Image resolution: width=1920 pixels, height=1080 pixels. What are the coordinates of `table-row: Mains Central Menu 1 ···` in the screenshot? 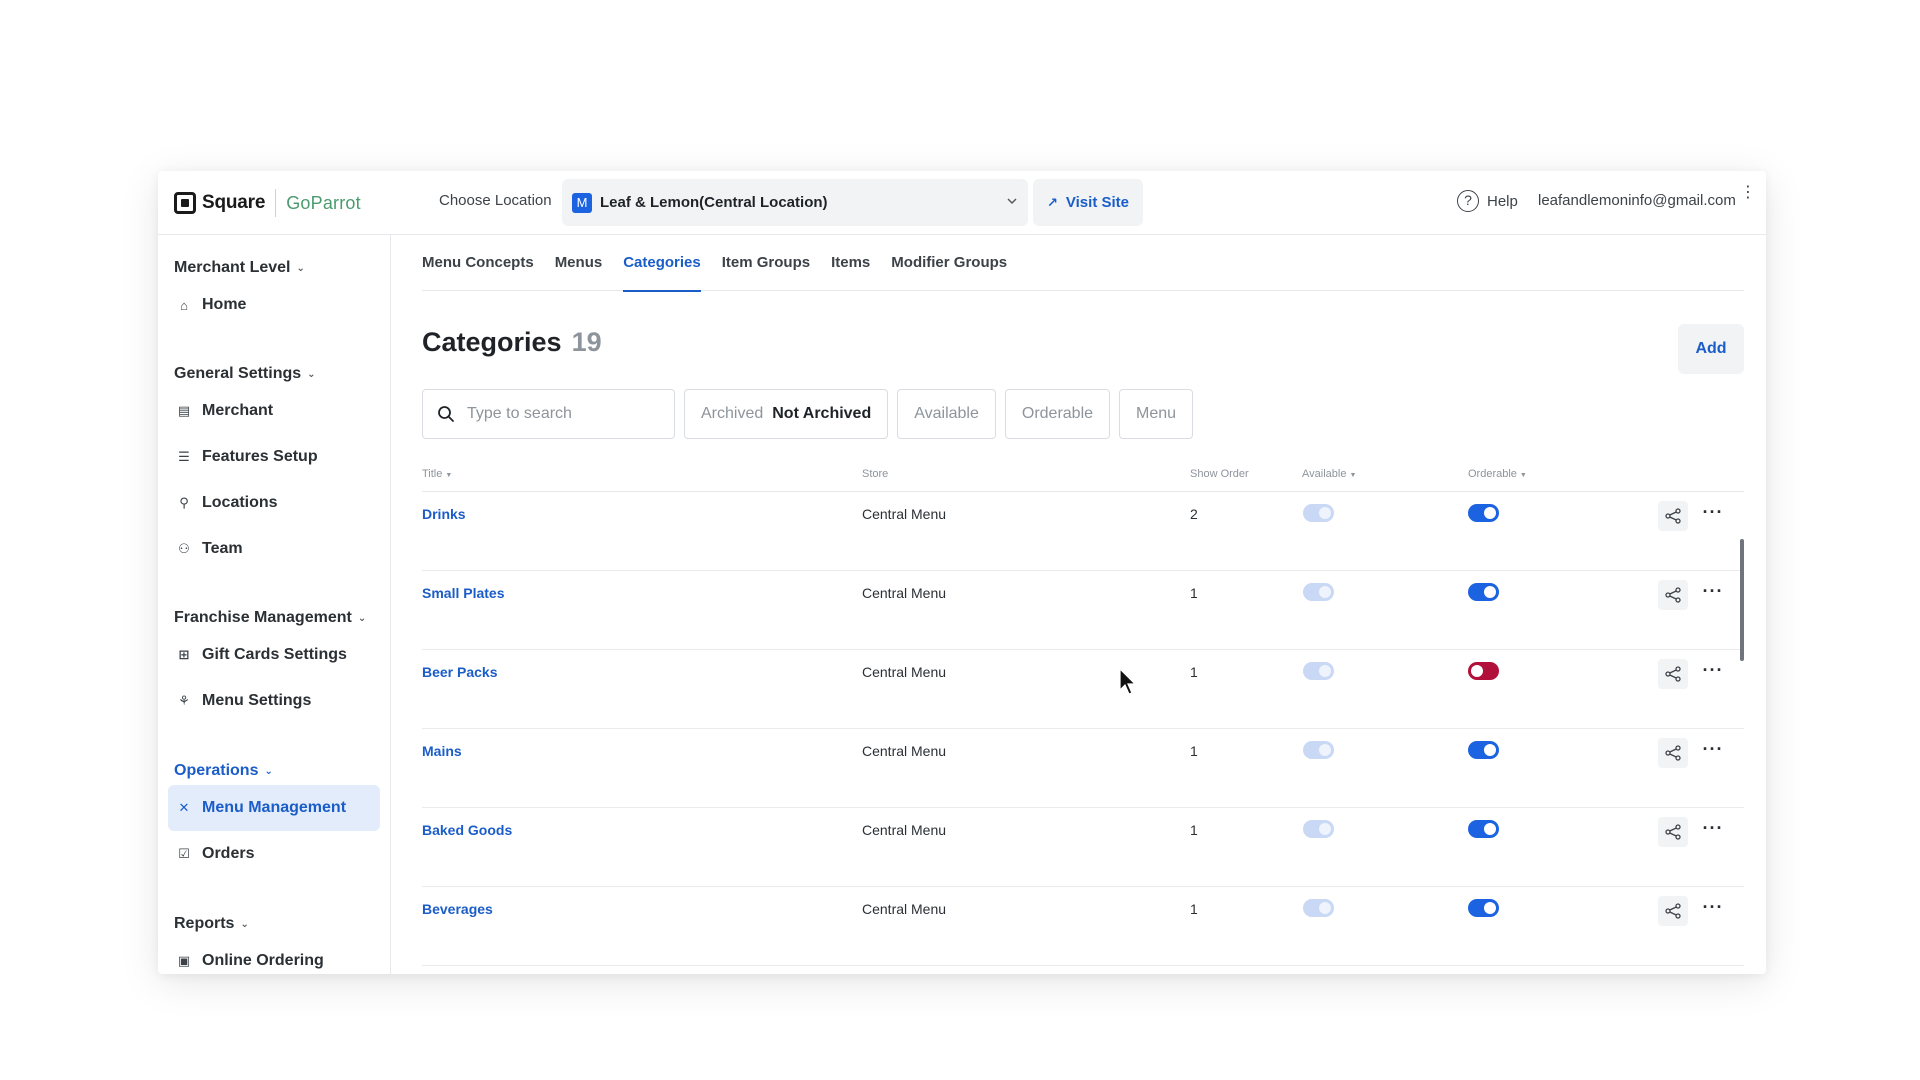 It's located at (1083, 768).